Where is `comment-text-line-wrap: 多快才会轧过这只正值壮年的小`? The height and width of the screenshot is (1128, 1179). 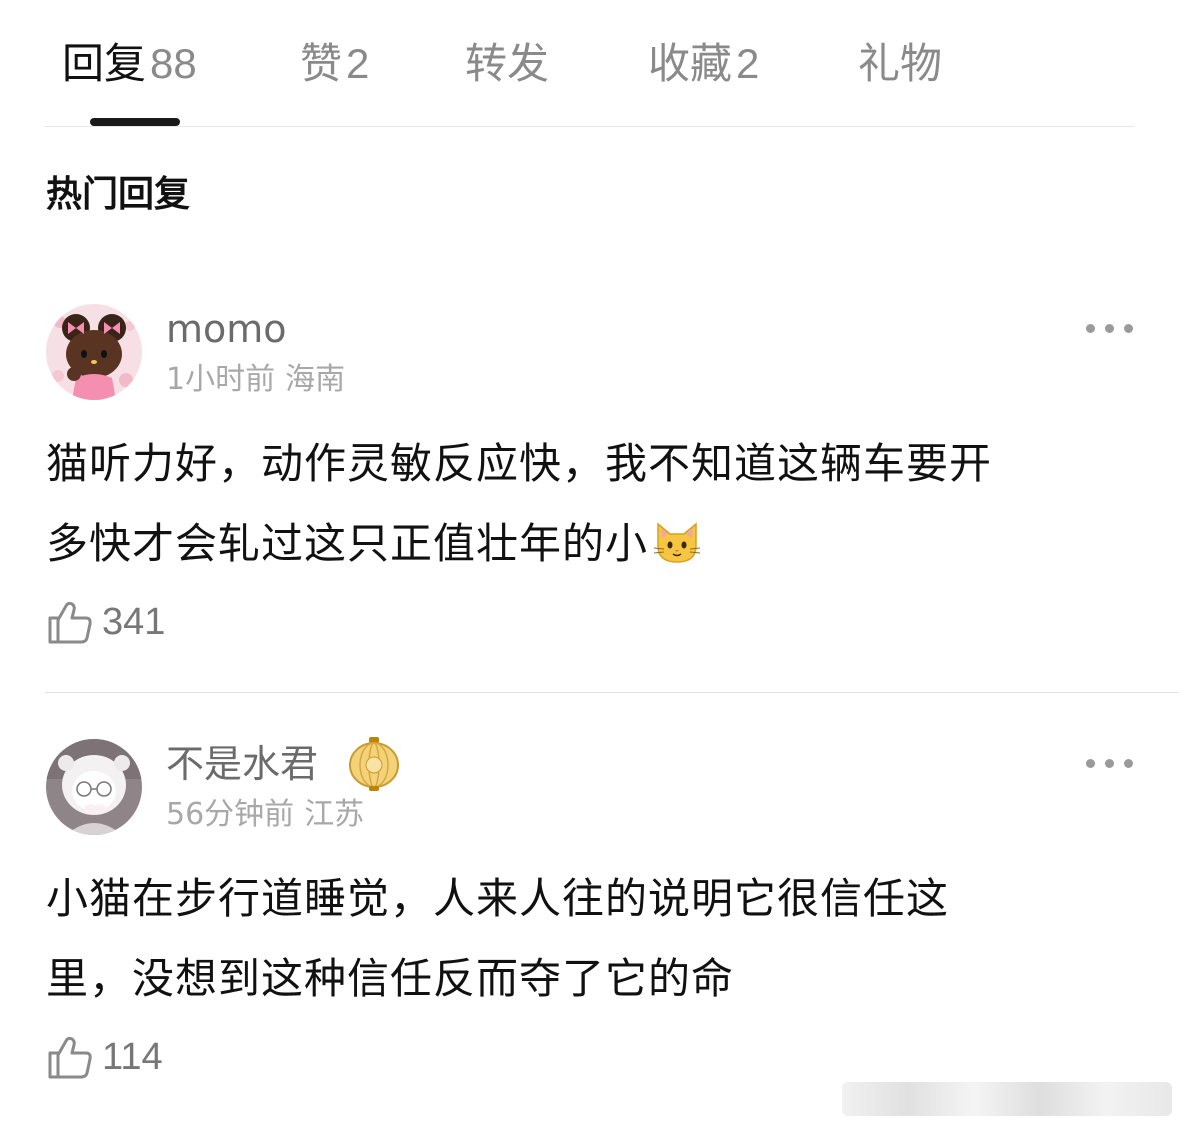 comment-text-line-wrap: 多快才会轧过这只正值壮年的小 is located at coordinates (576, 544).